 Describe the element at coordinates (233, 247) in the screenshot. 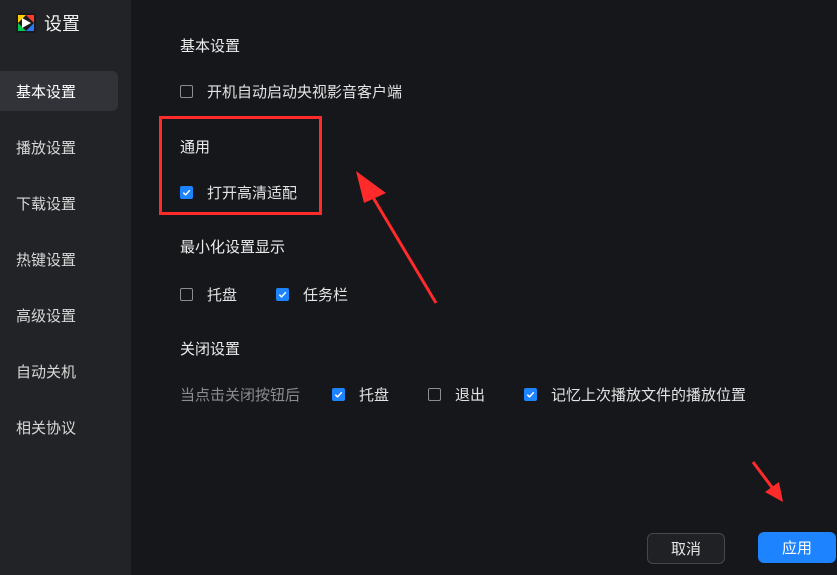

I see `section-title-minimize: 最小化设置显示` at that location.